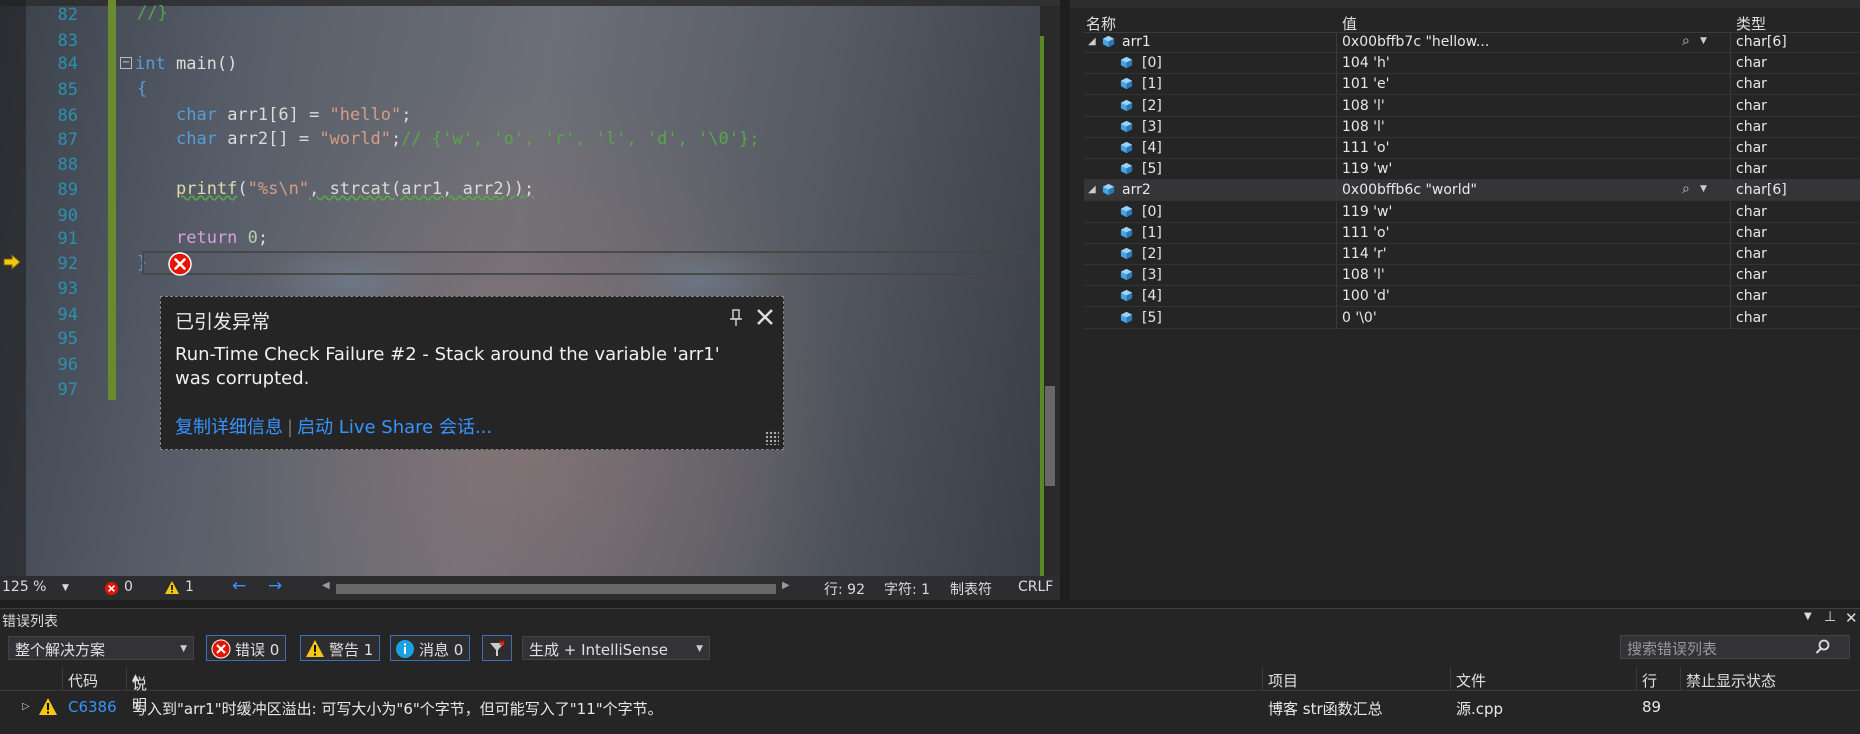  Describe the element at coordinates (24, 587) in the screenshot. I see `zoom-level: 125 %` at that location.